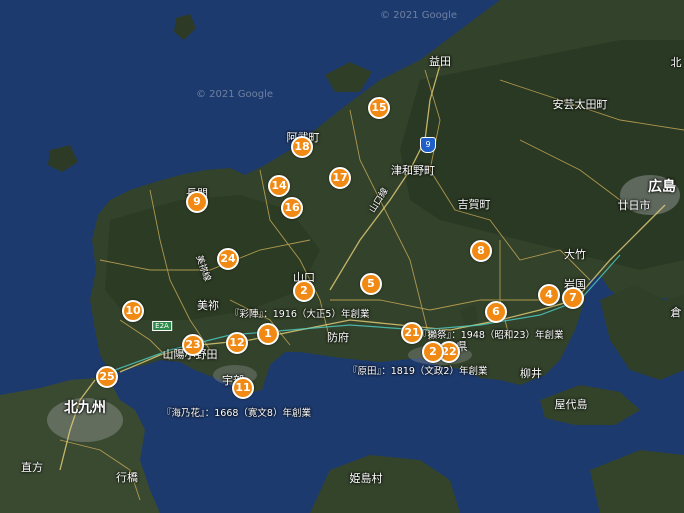  I want to click on place-kita: 北, so click(676, 62).